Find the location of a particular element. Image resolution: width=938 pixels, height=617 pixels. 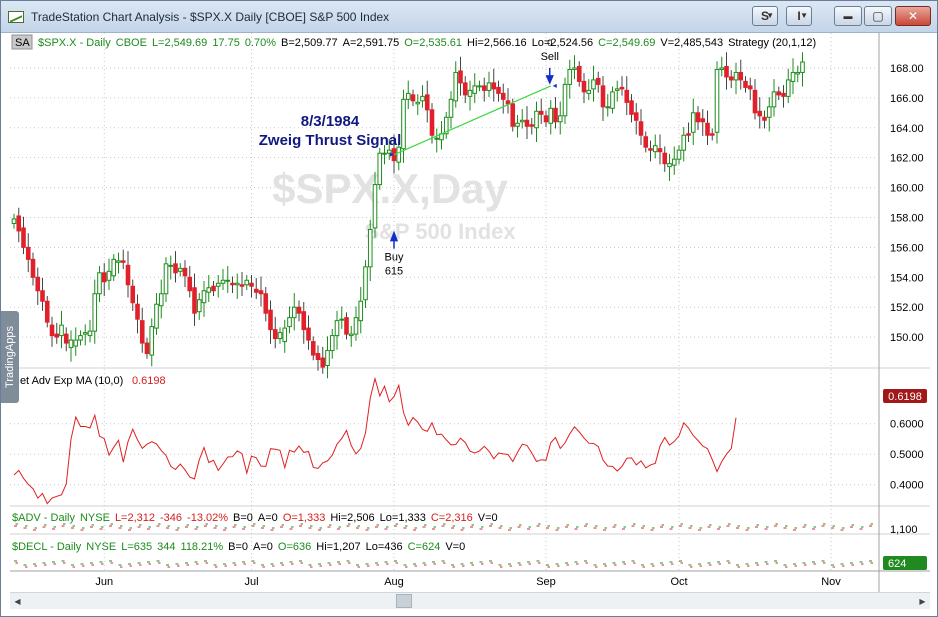

decl-info-item: V=0 is located at coordinates (455, 547).